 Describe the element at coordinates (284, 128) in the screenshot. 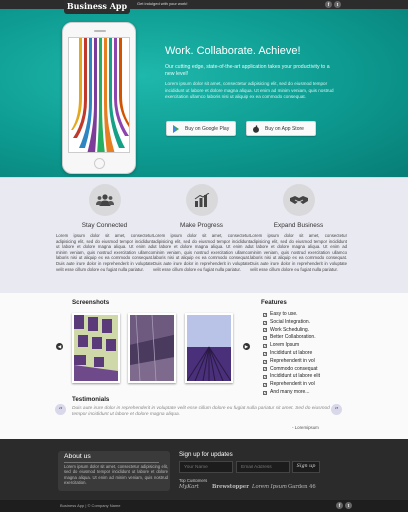

I see `app-store-label: Buy on App Store` at that location.